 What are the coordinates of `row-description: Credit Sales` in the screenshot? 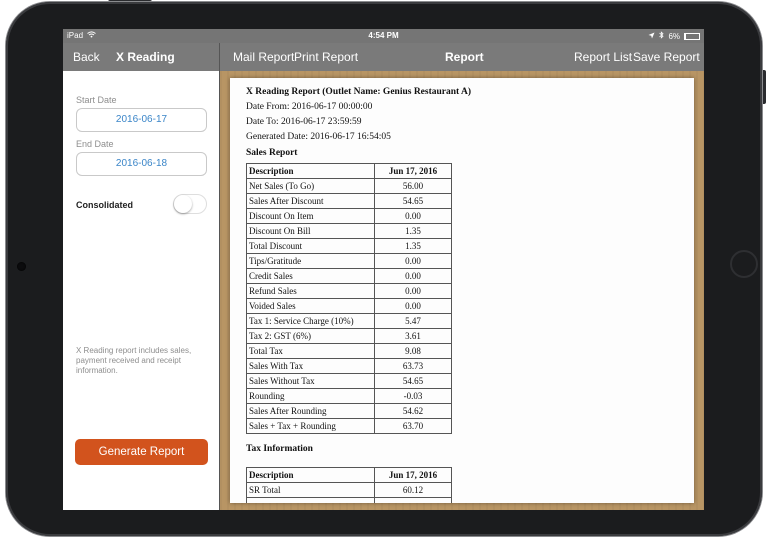 It's located at (310, 276).